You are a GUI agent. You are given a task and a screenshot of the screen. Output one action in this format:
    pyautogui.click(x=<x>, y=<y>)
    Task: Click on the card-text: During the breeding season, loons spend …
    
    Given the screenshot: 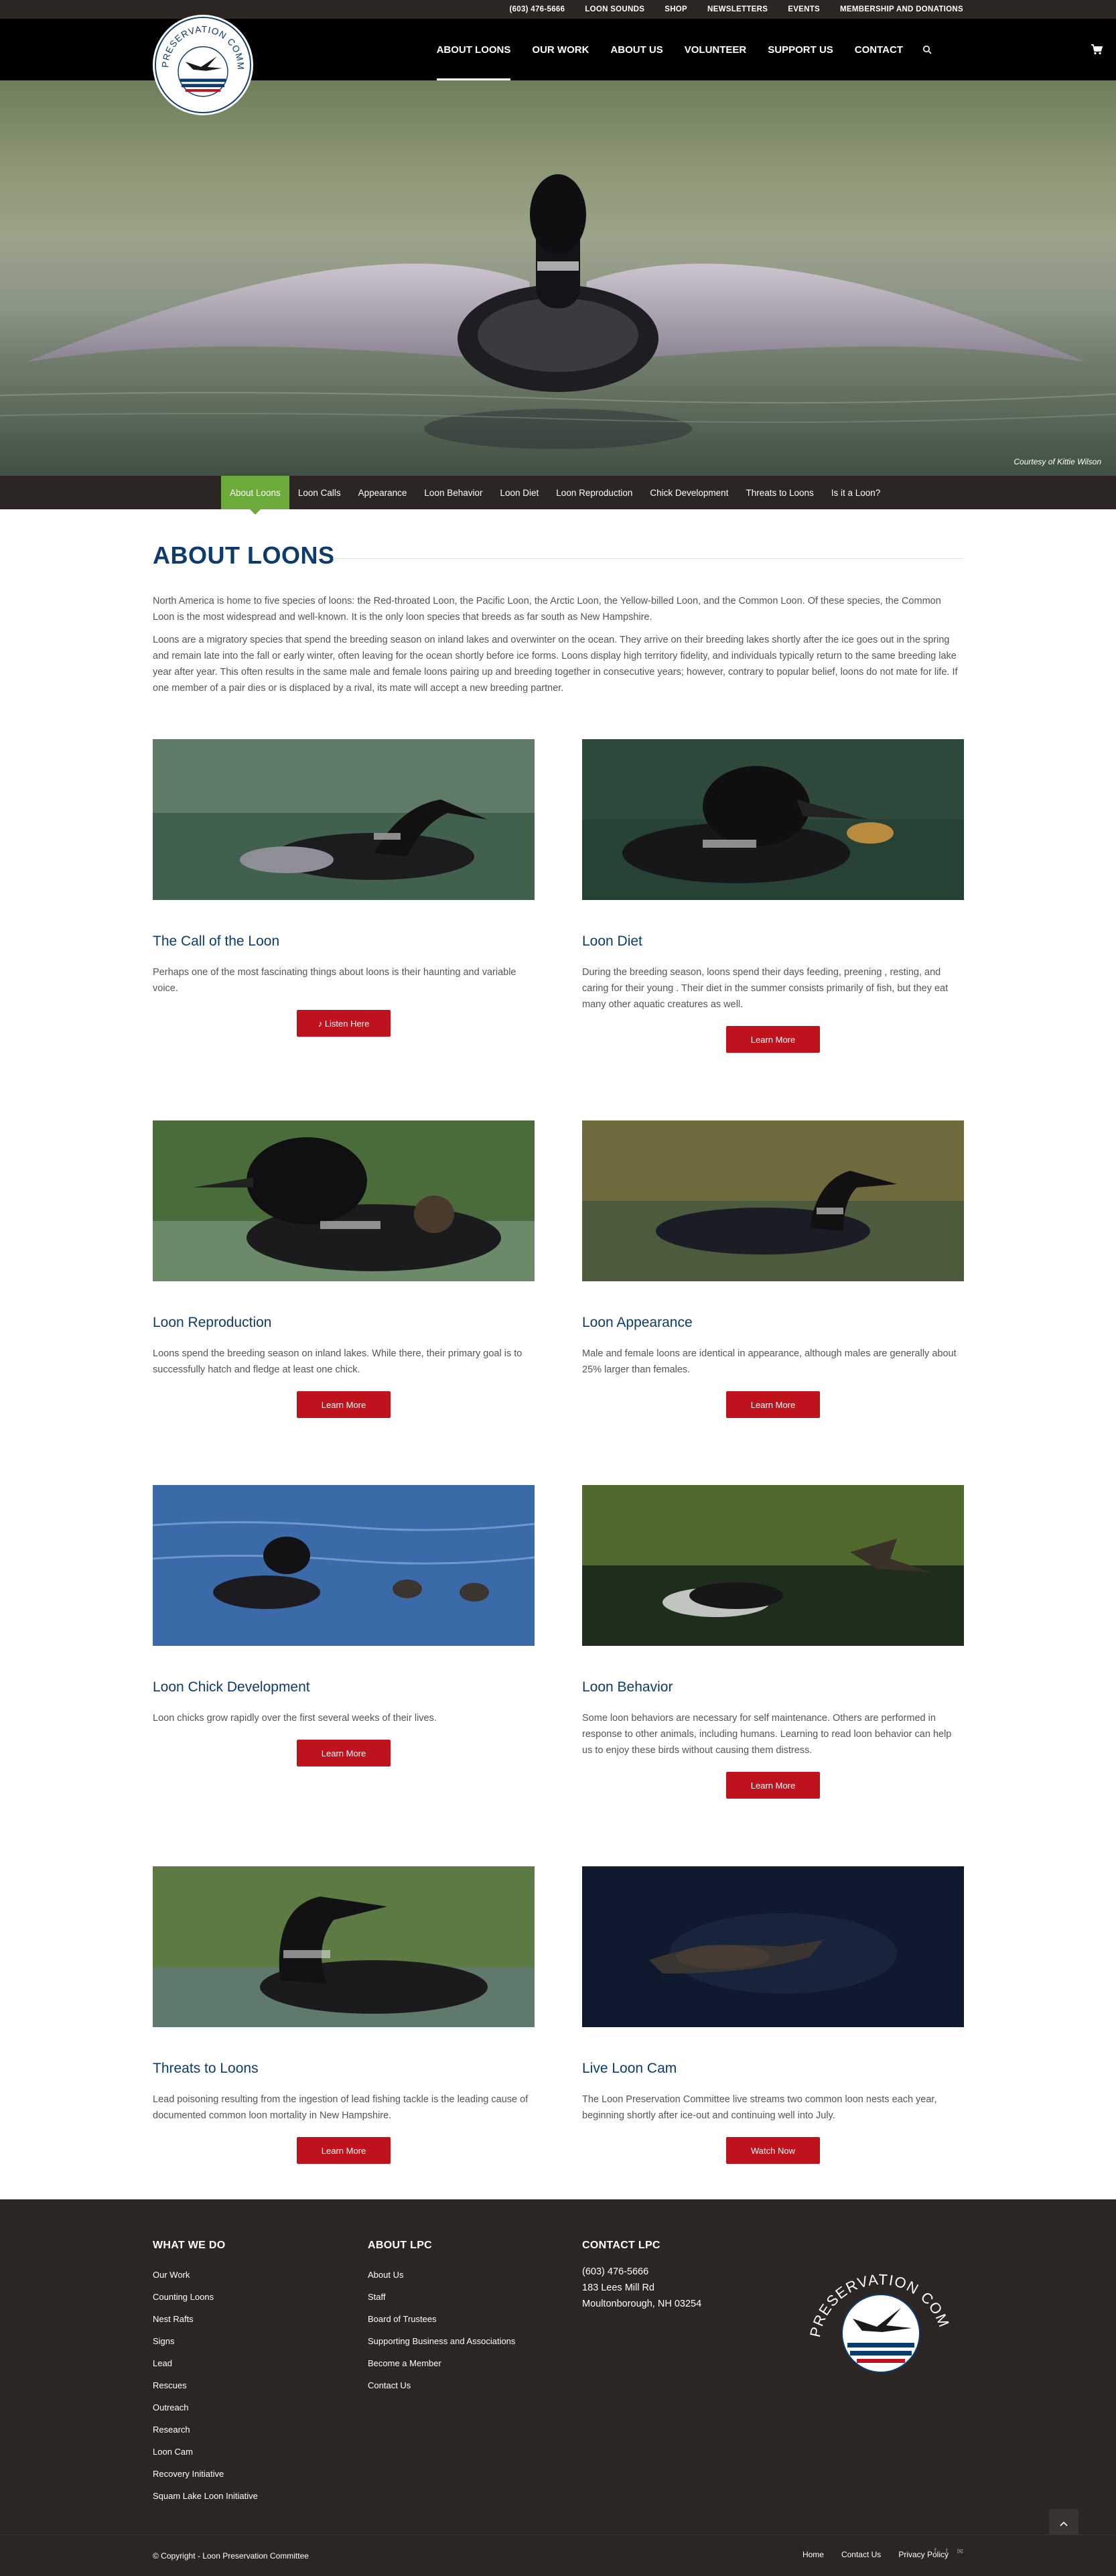 What is the action you would take?
    pyautogui.click(x=765, y=988)
    